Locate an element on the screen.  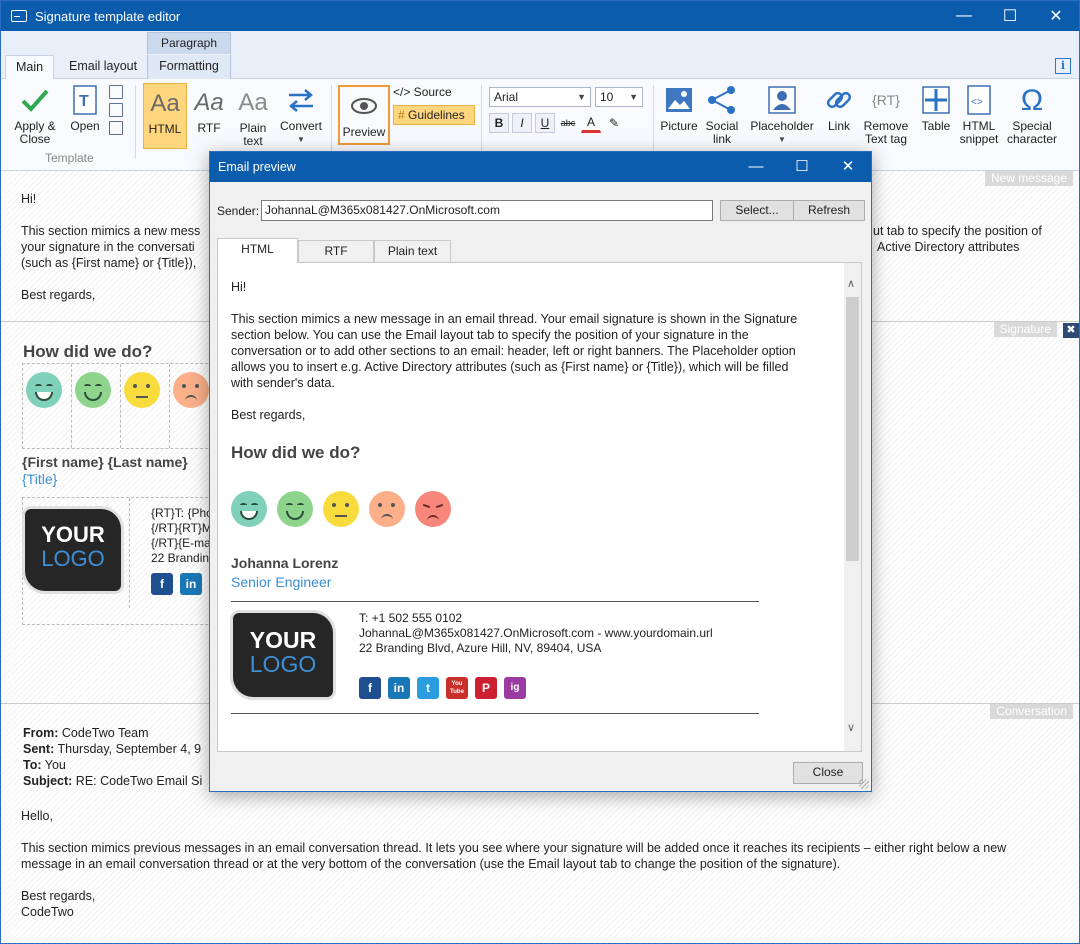
placeholder-button: Placeholder ▼ is located at coordinates (782, 114).